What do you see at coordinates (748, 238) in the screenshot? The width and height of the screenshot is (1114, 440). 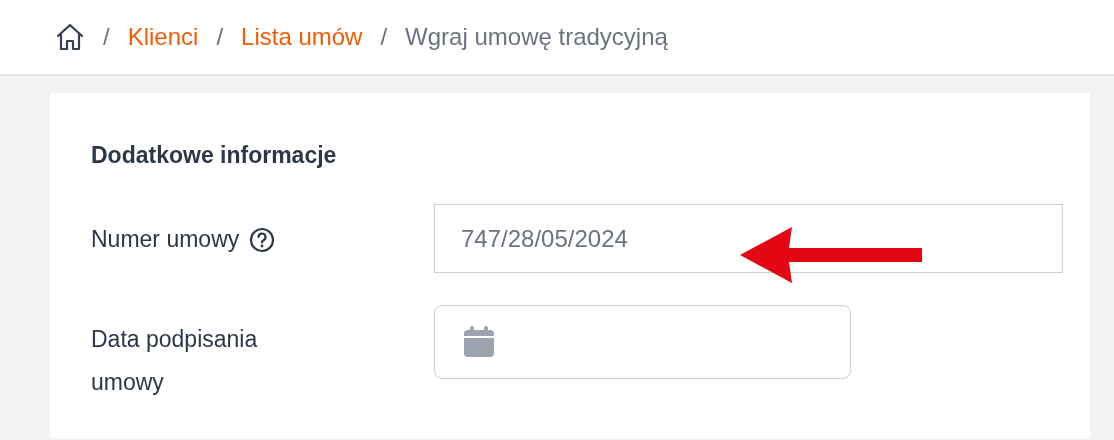 I see `contract-number-field: 747/28/05/2024` at bounding box center [748, 238].